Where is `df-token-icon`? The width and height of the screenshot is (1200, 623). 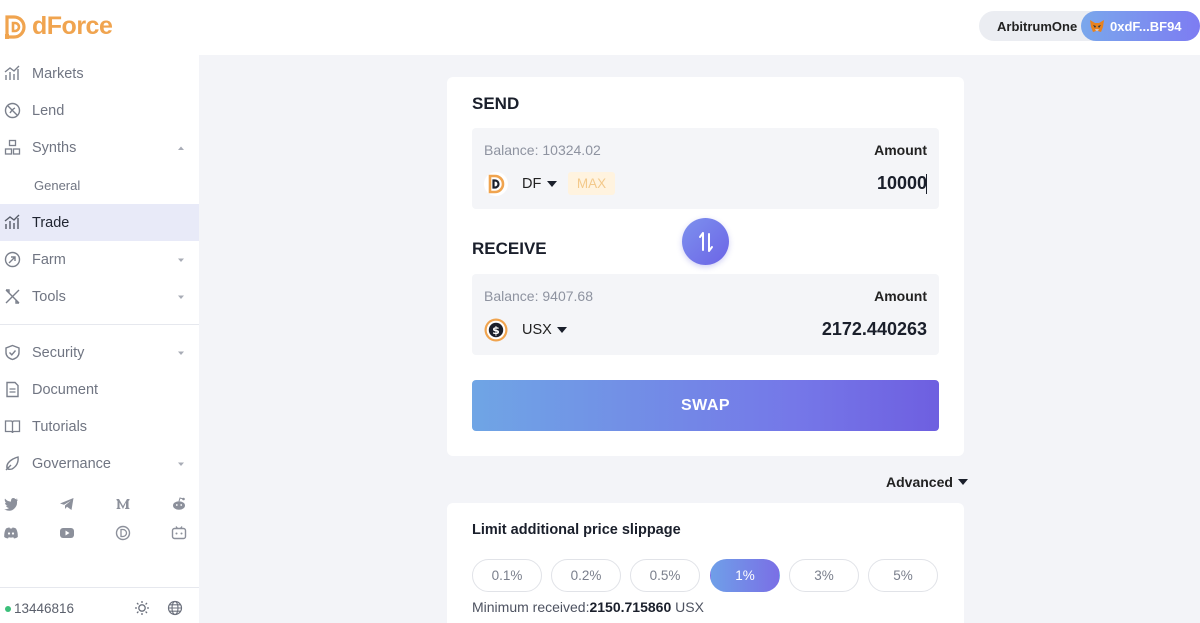
df-token-icon is located at coordinates (496, 184).